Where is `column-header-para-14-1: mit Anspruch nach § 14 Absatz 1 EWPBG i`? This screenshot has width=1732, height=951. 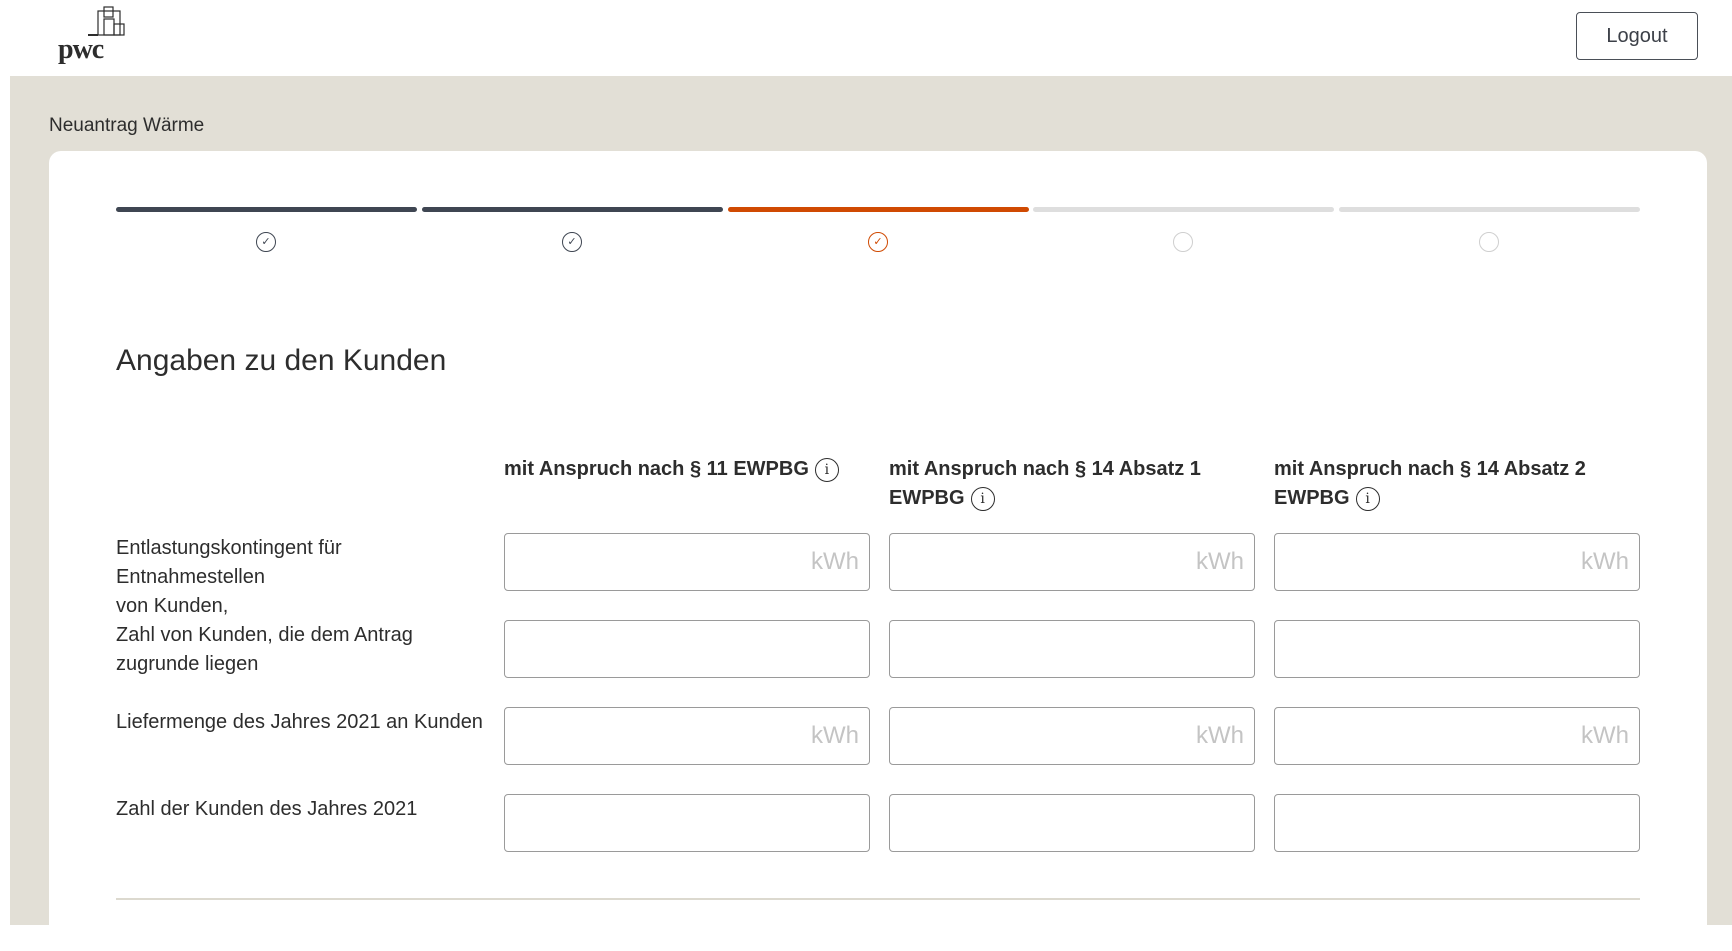
column-header-para-14-1: mit Anspruch nach § 14 Absatz 1 EWPBG i is located at coordinates (1079, 484).